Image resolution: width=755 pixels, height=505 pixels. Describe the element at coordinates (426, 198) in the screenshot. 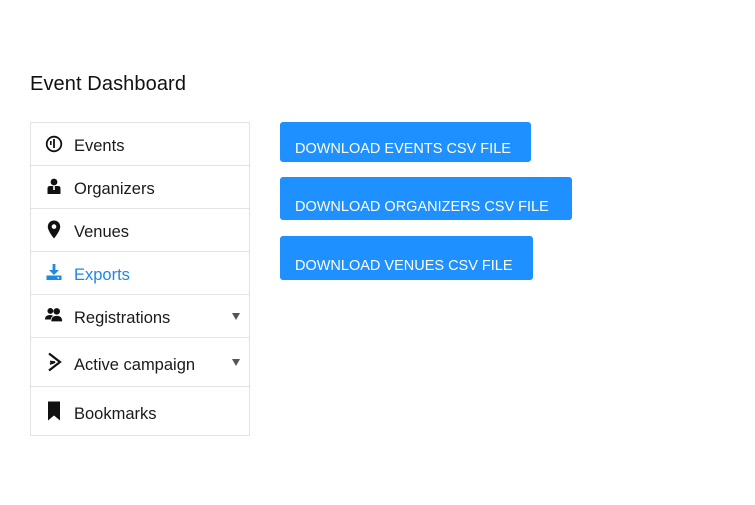

I see `download-organizers-csv-button: DOWNLOAD ORGANIZERS CSV FILE` at that location.